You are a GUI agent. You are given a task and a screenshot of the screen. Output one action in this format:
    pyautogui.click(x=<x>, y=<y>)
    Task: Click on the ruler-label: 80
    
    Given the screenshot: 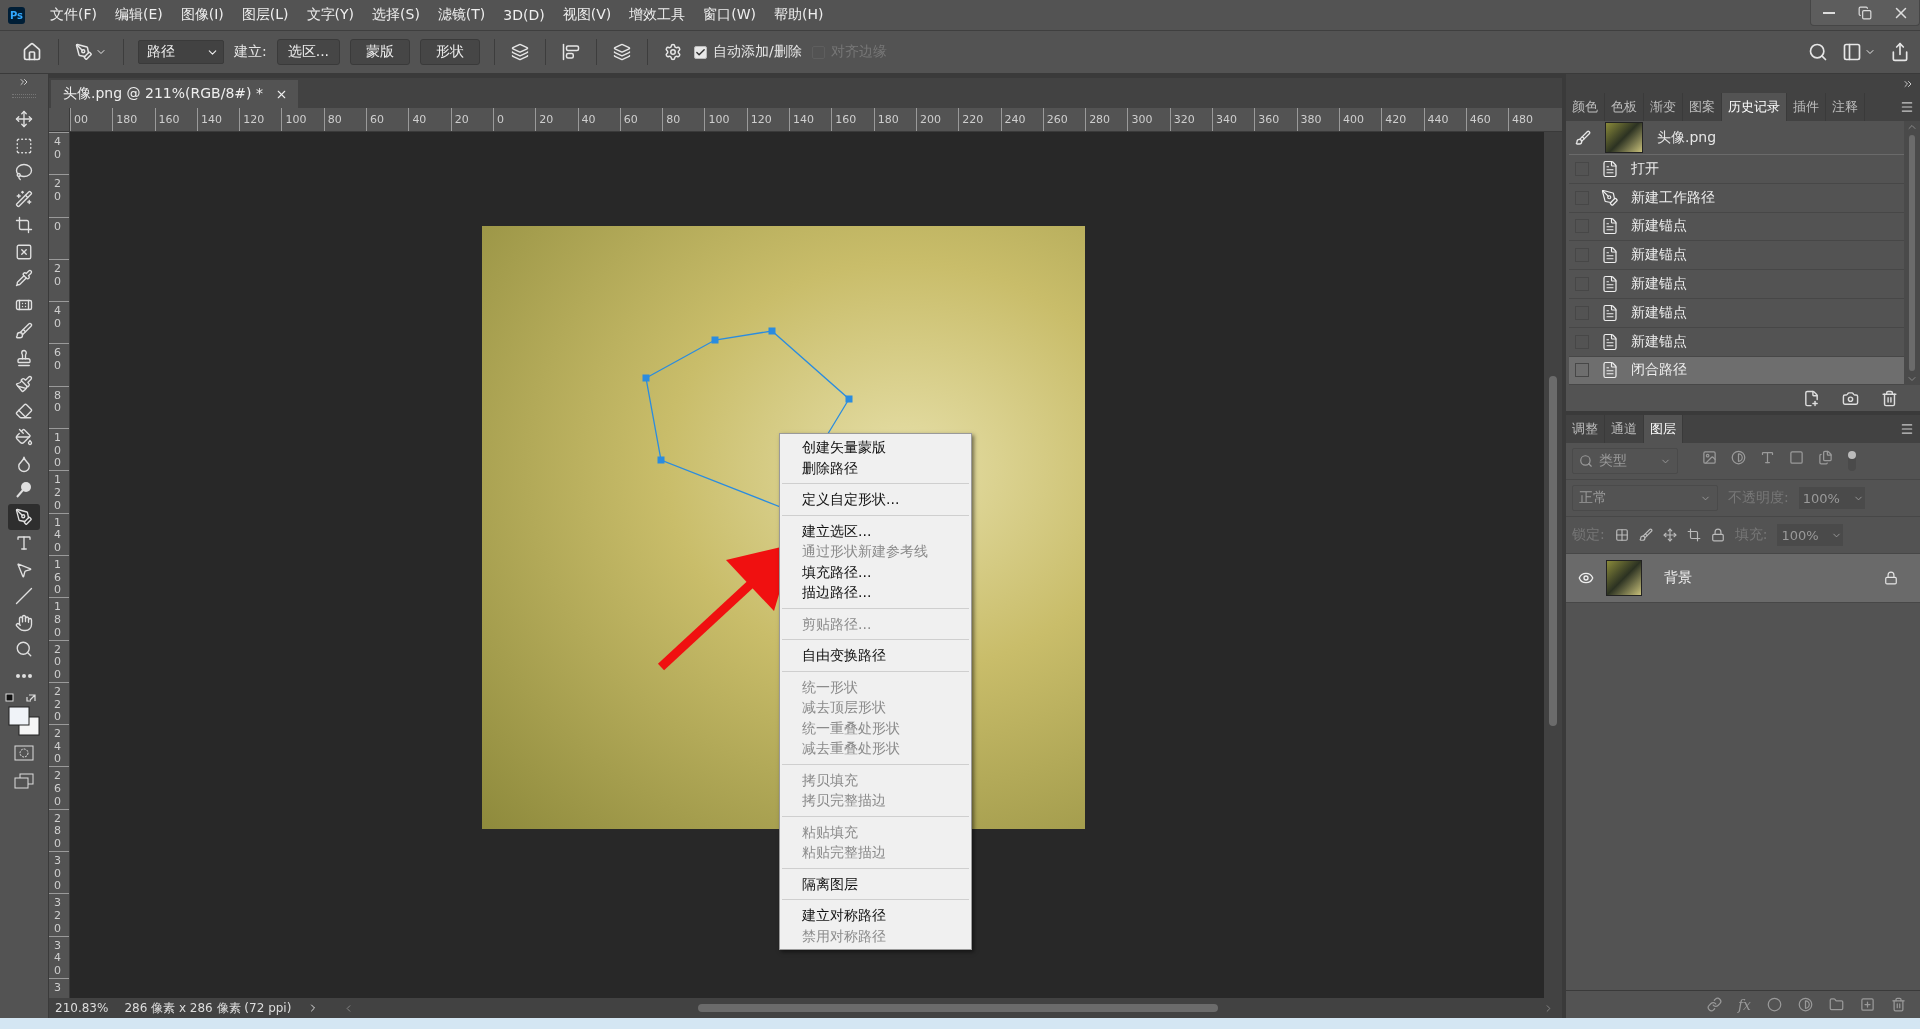 What is the action you would take?
    pyautogui.click(x=345, y=119)
    